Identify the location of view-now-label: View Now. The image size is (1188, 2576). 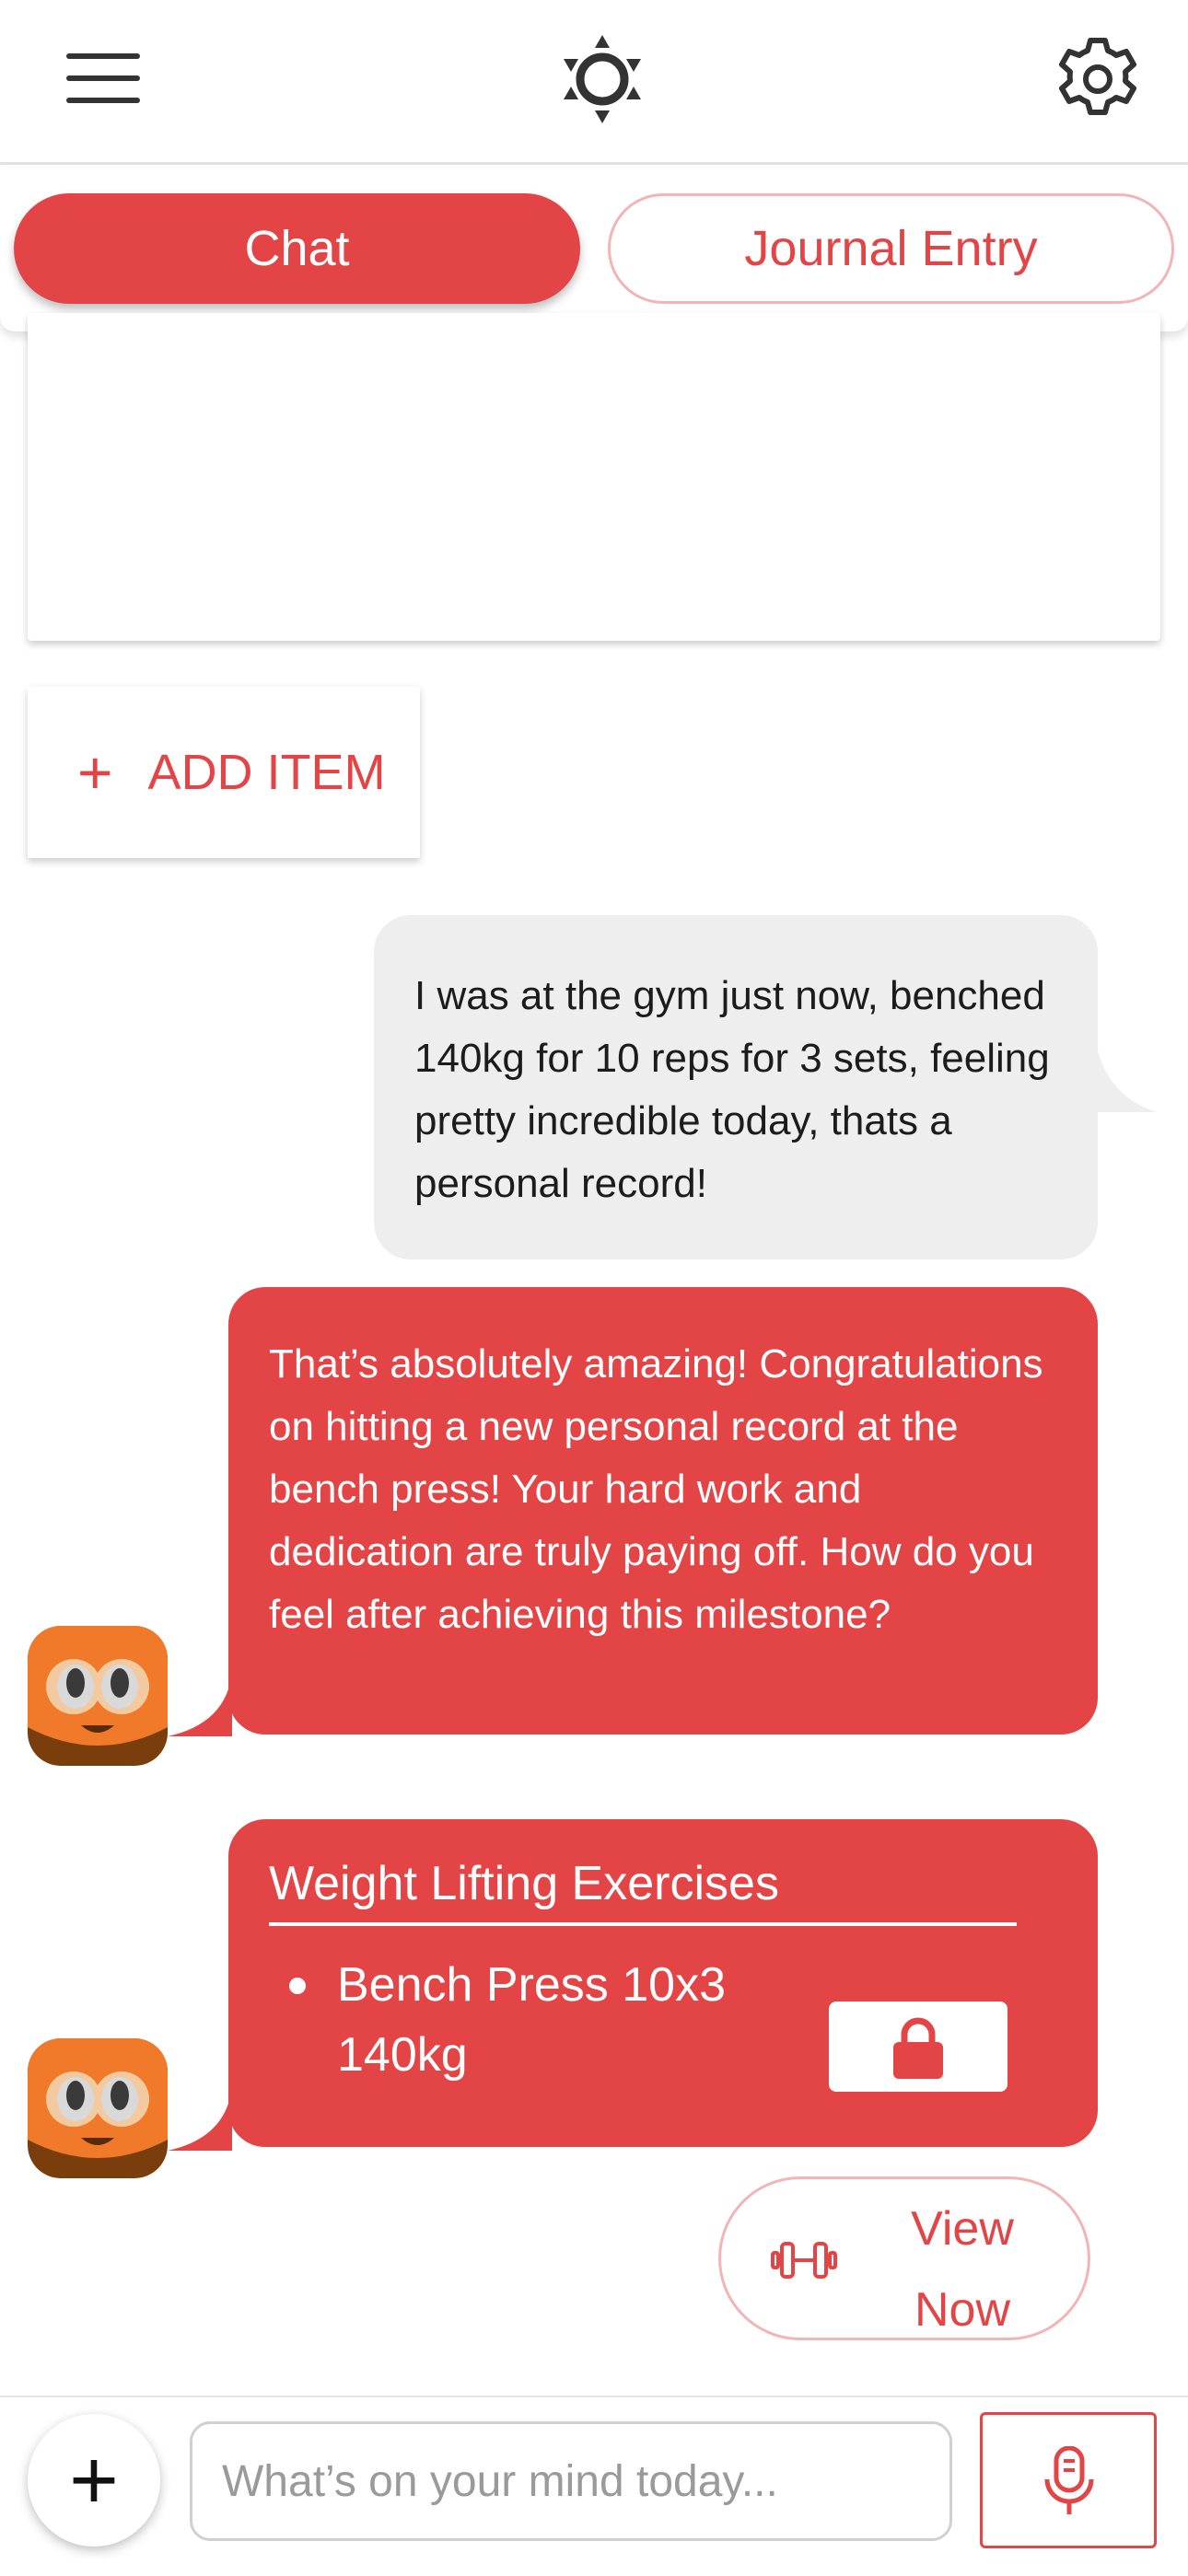
(962, 2269).